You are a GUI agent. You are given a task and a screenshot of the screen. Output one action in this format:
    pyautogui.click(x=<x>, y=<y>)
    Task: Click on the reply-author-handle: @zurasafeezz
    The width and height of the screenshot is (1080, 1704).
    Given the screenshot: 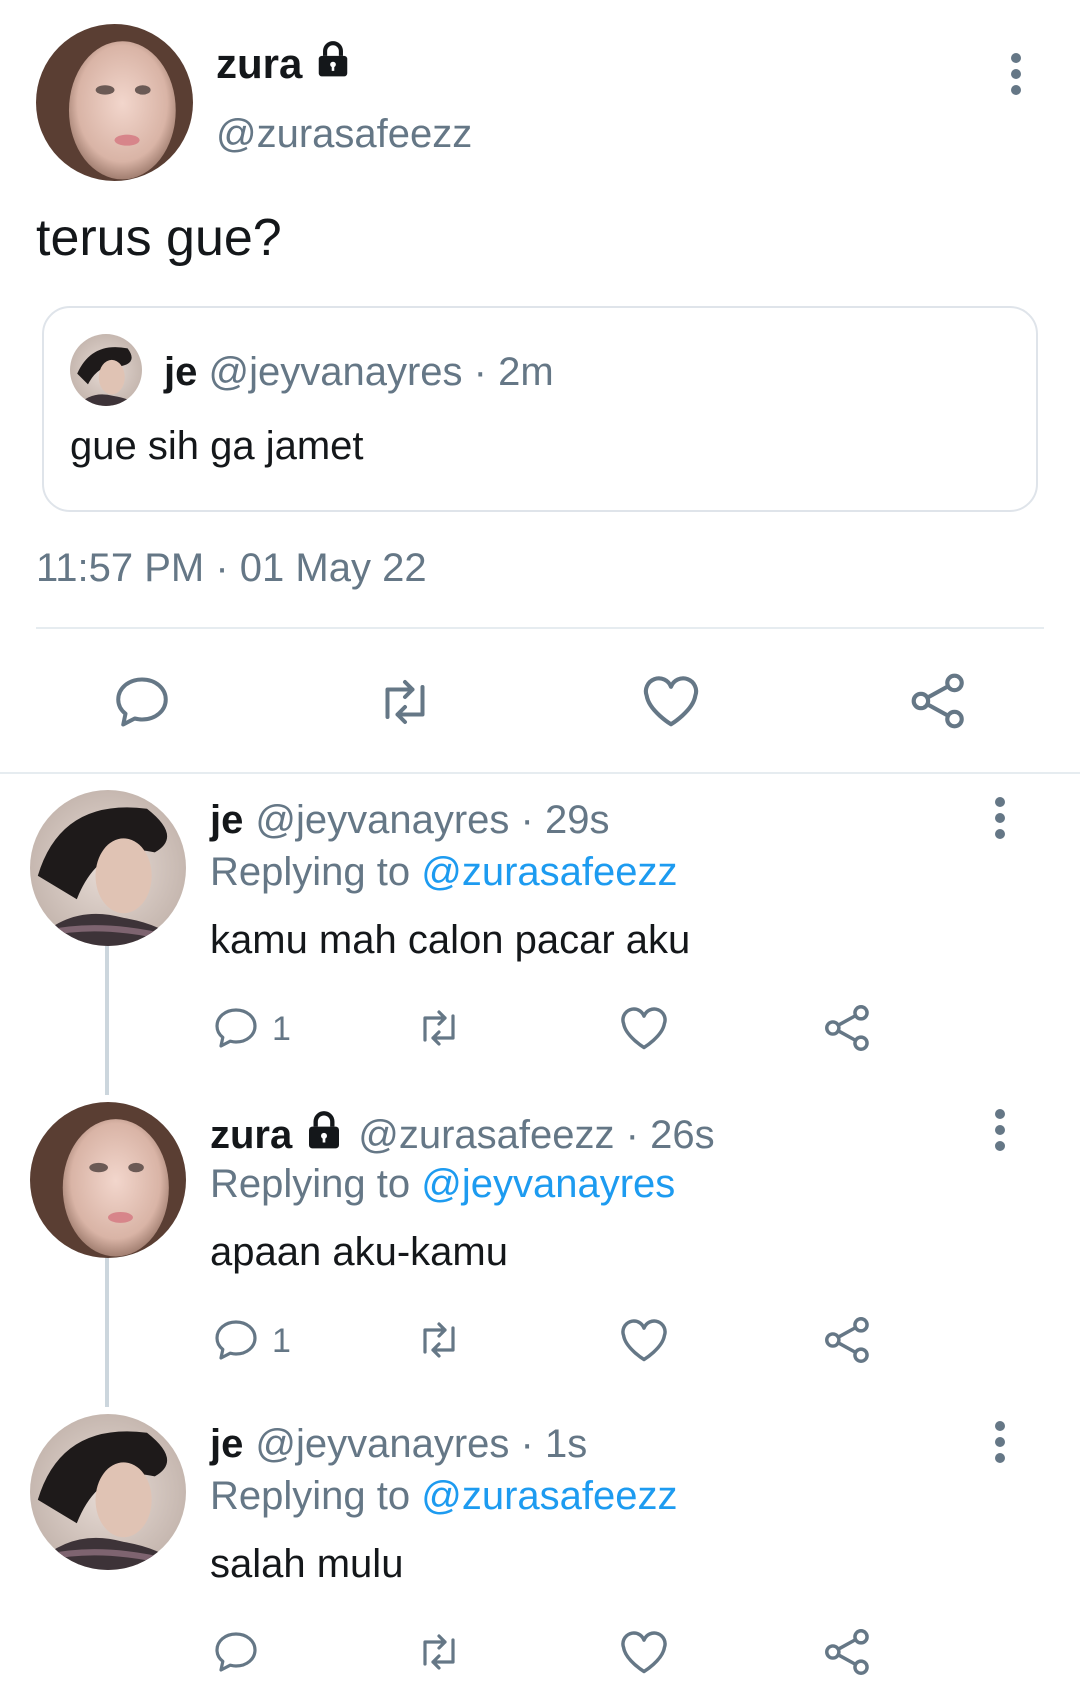 What is the action you would take?
    pyautogui.click(x=486, y=1135)
    